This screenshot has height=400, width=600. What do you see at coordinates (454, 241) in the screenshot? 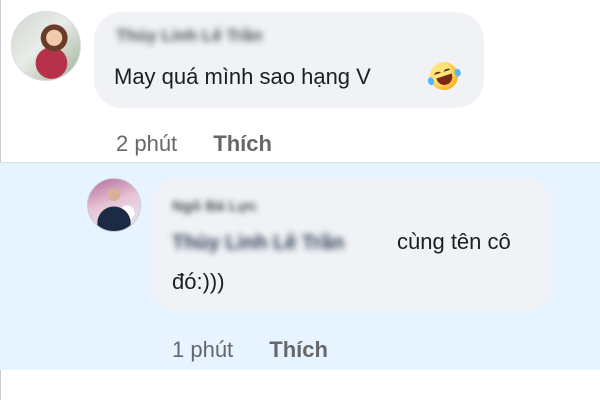
I see `reply-text-line1: cùng tên cô` at bounding box center [454, 241].